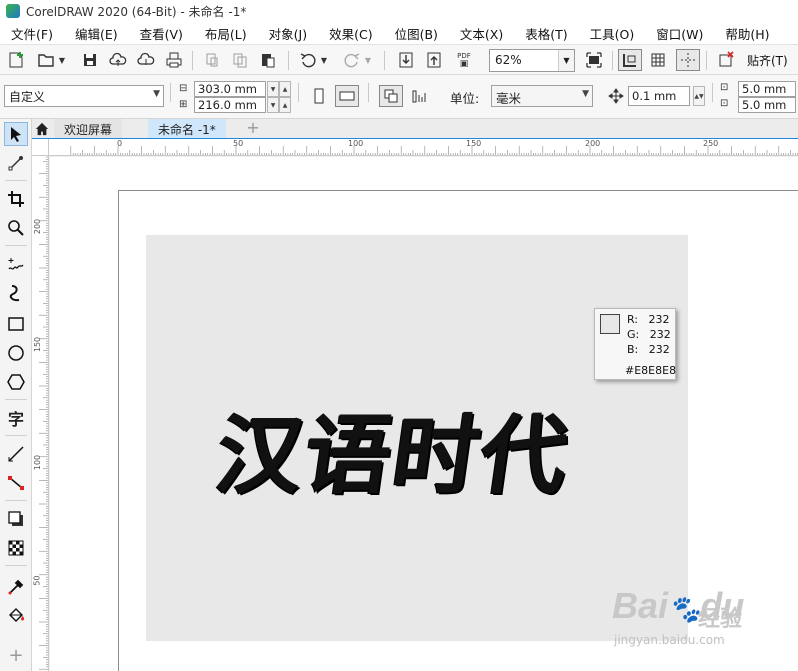 The image size is (798, 671). What do you see at coordinates (610, 324) in the screenshot?
I see `color-swatch` at bounding box center [610, 324].